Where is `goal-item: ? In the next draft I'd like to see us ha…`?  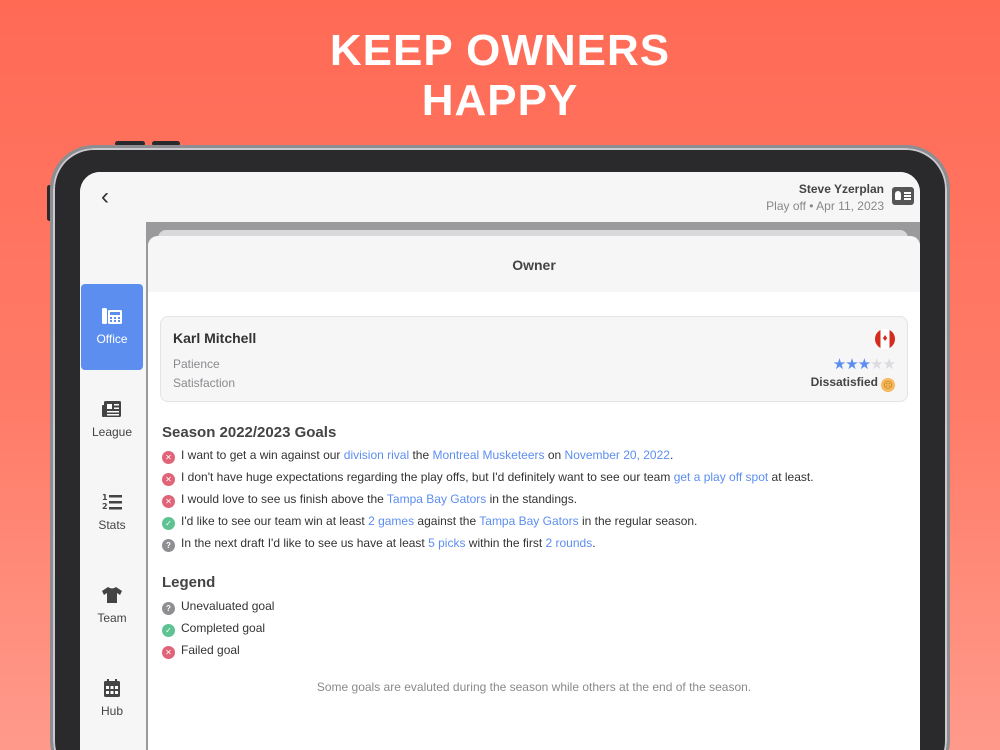 goal-item: ? In the next draft I'd like to see us ha… is located at coordinates (379, 544).